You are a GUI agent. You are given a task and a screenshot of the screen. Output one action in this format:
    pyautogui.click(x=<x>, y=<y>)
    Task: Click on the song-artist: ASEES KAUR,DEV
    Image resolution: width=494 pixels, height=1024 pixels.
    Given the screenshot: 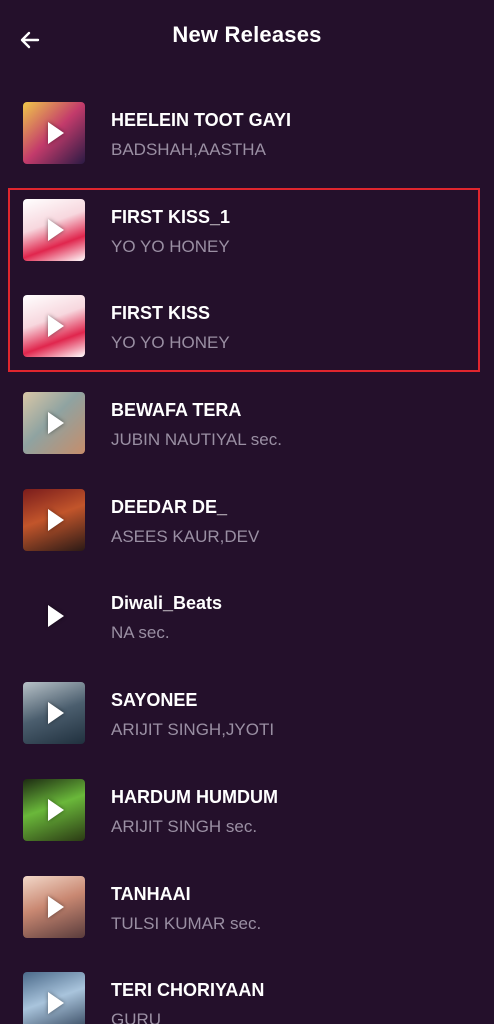 What is the action you would take?
    pyautogui.click(x=185, y=536)
    